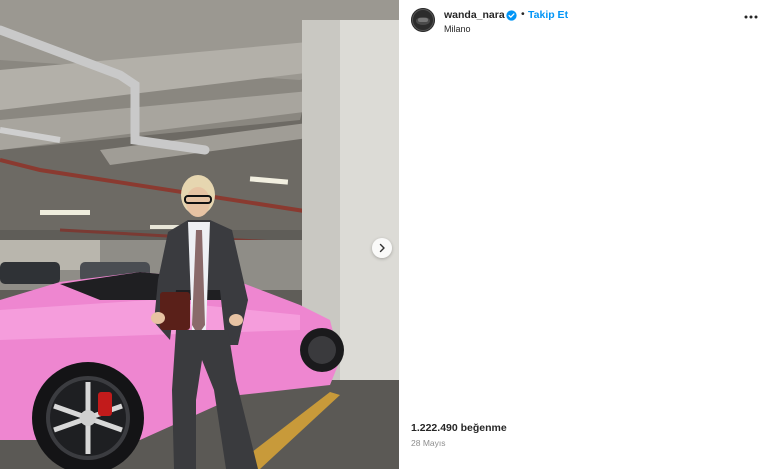 The width and height of the screenshot is (770, 469). Describe the element at coordinates (586, 435) in the screenshot. I see `post-footer: 1.222.490 beğenme 28 Mayıs` at that location.